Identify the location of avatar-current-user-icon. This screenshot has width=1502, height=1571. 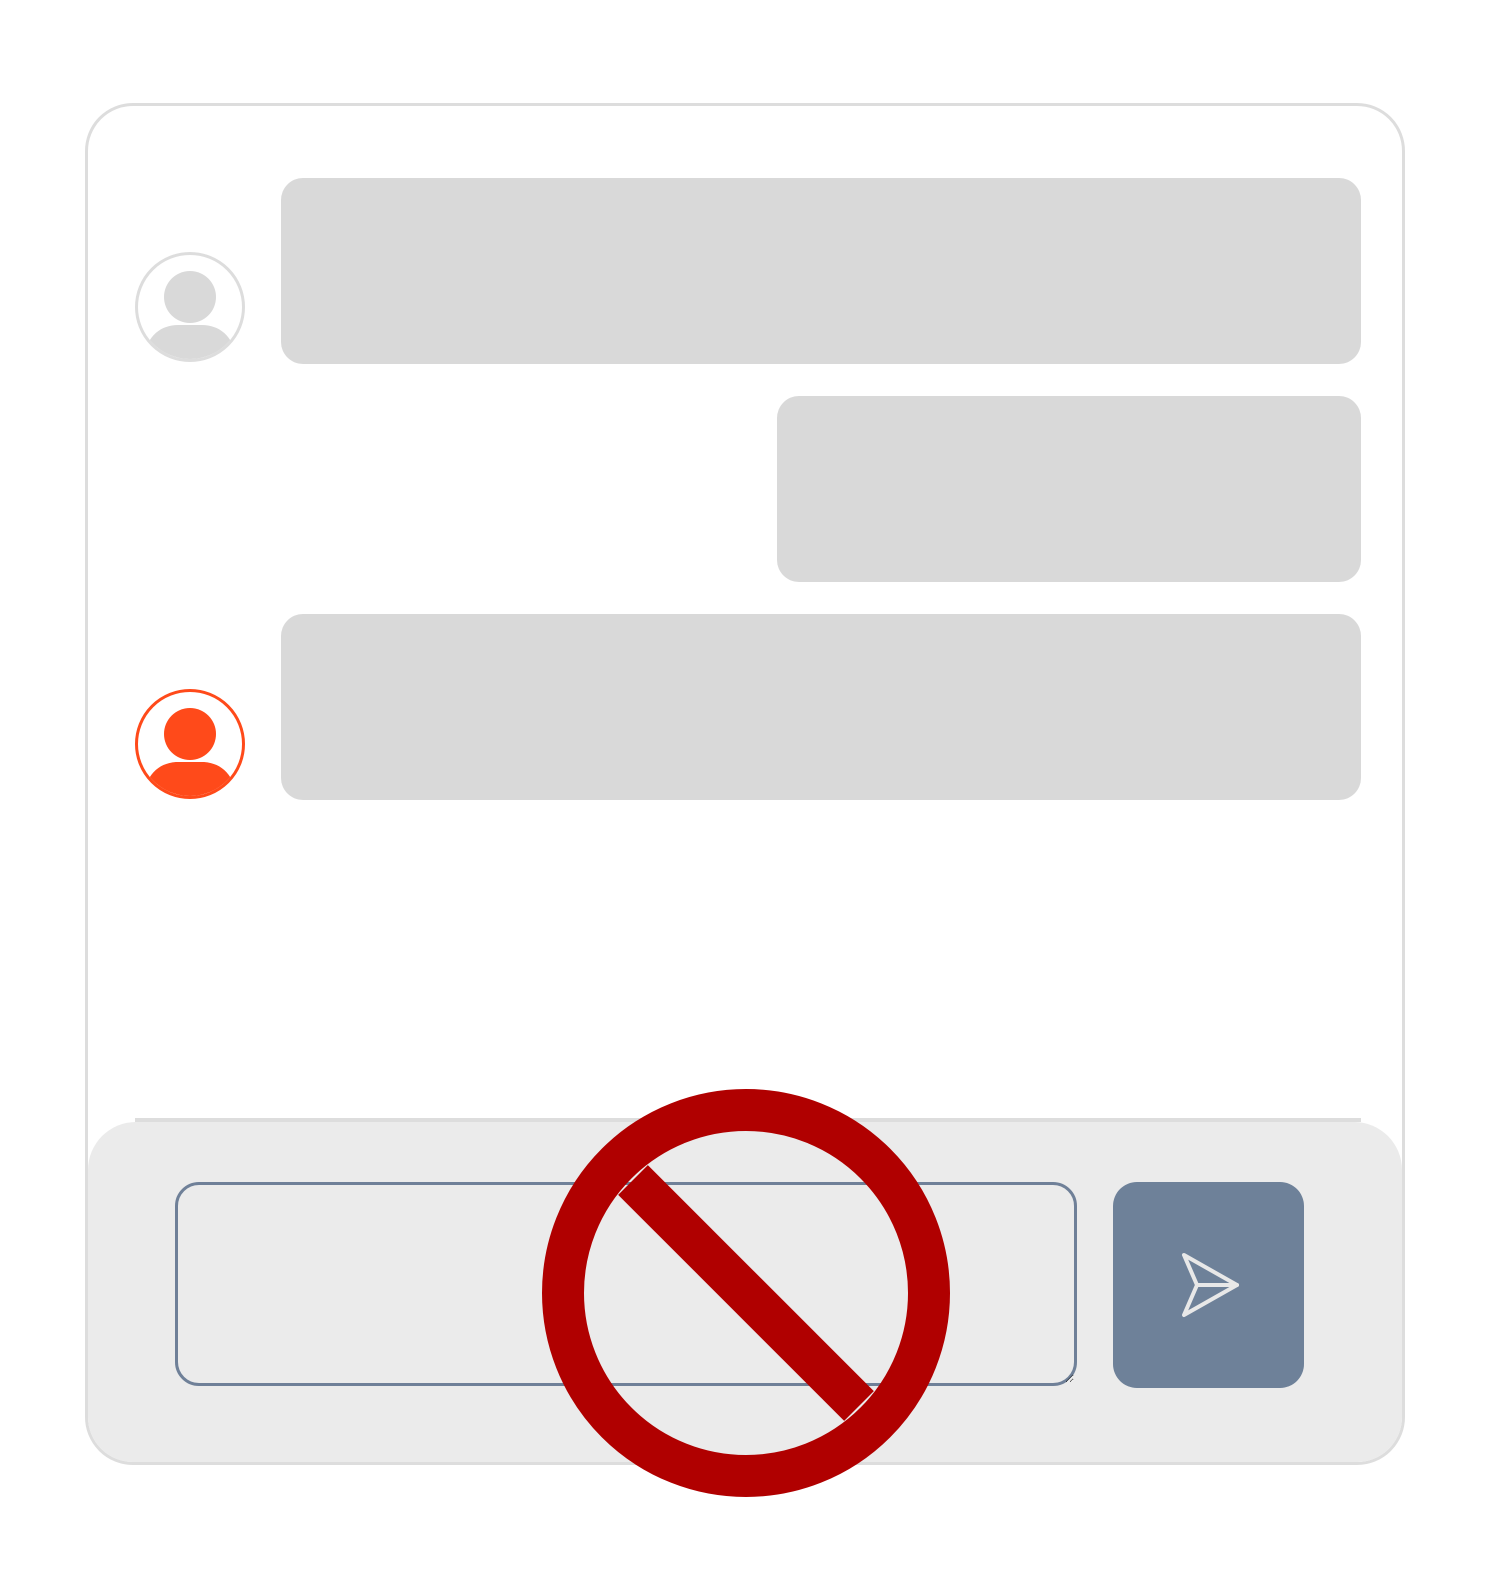
(190, 744).